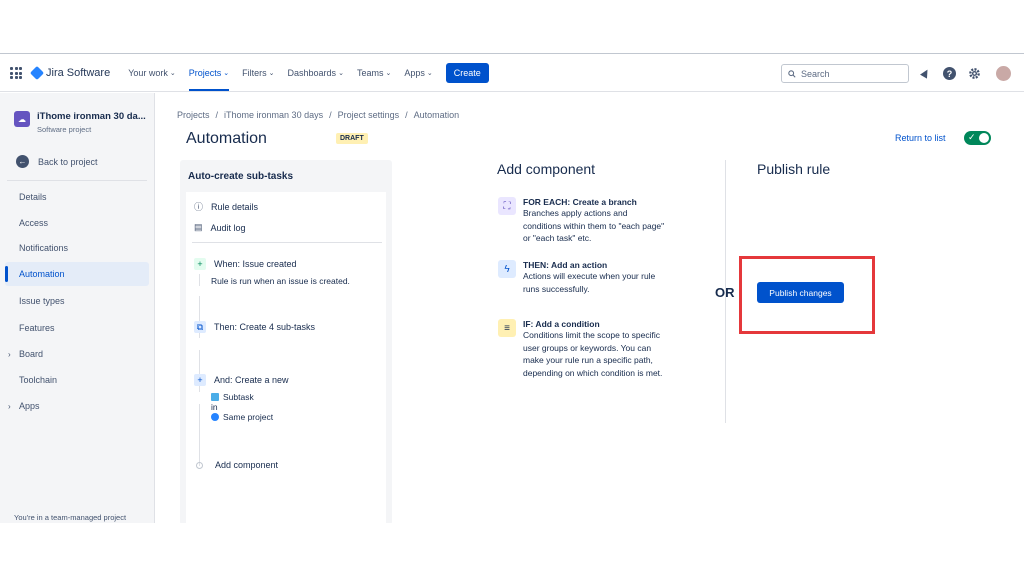 The width and height of the screenshot is (1024, 576). What do you see at coordinates (949, 73) in the screenshot?
I see `help-icon: ?` at bounding box center [949, 73].